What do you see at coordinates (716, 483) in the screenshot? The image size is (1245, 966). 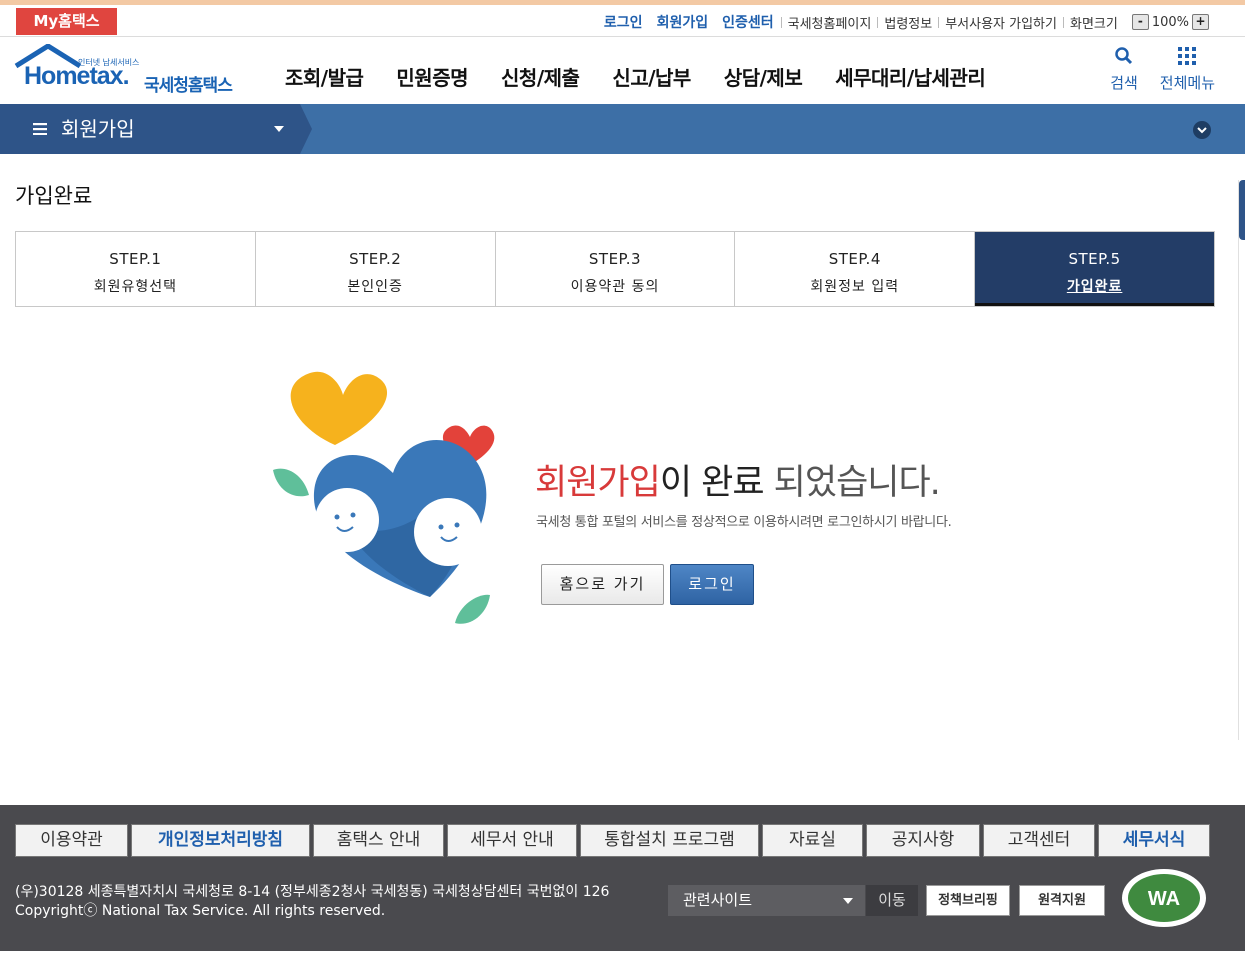 I see `completion-message-mid: 이 완료` at bounding box center [716, 483].